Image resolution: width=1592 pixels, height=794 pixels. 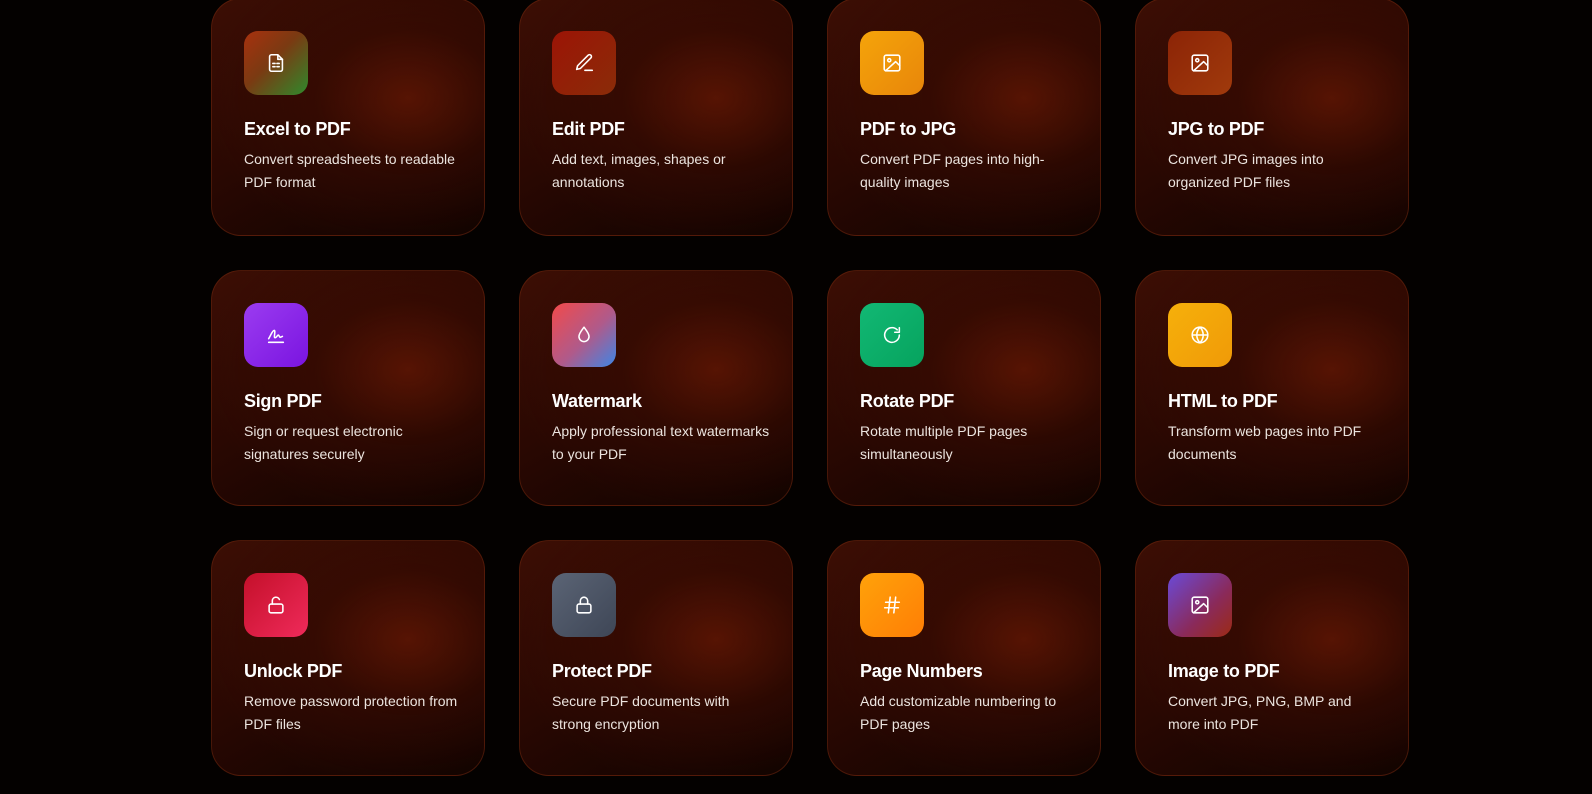 What do you see at coordinates (597, 401) in the screenshot?
I see `tool-title: Watermark` at bounding box center [597, 401].